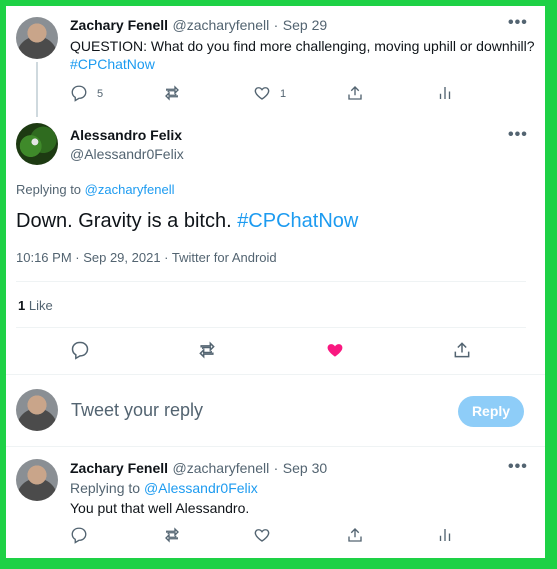 The image size is (557, 569). I want to click on mention-link: @Alessandr0Felix, so click(201, 488).